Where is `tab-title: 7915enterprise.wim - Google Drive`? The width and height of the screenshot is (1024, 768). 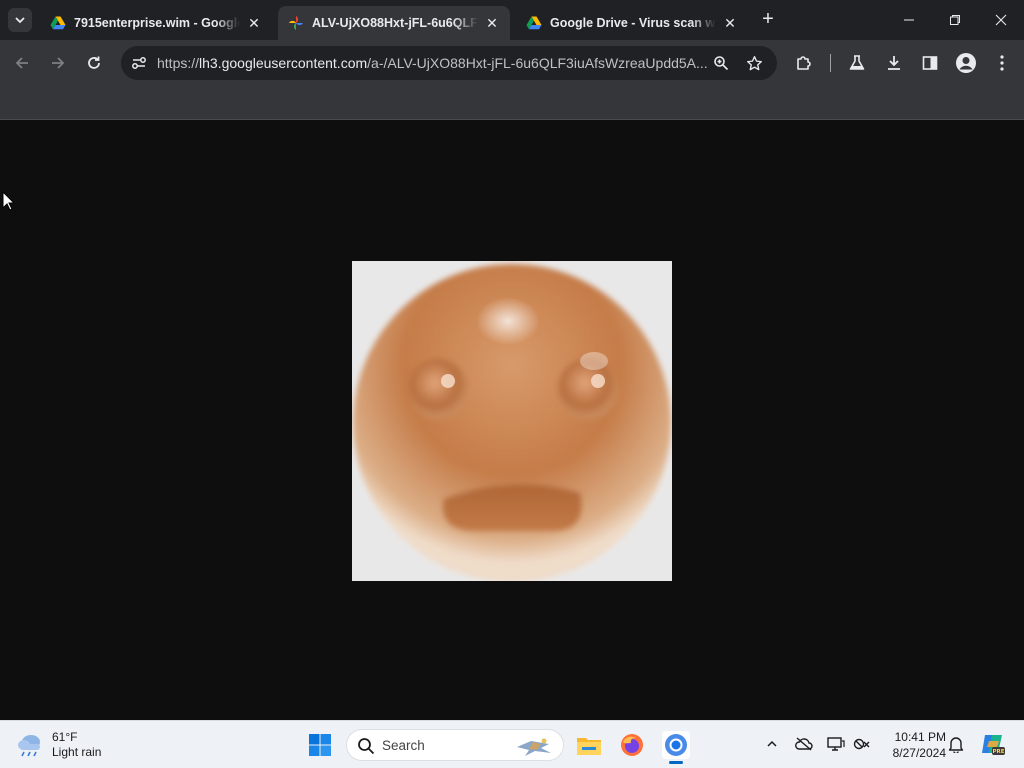 tab-title: 7915enterprise.wim - Google Drive is located at coordinates (157, 23).